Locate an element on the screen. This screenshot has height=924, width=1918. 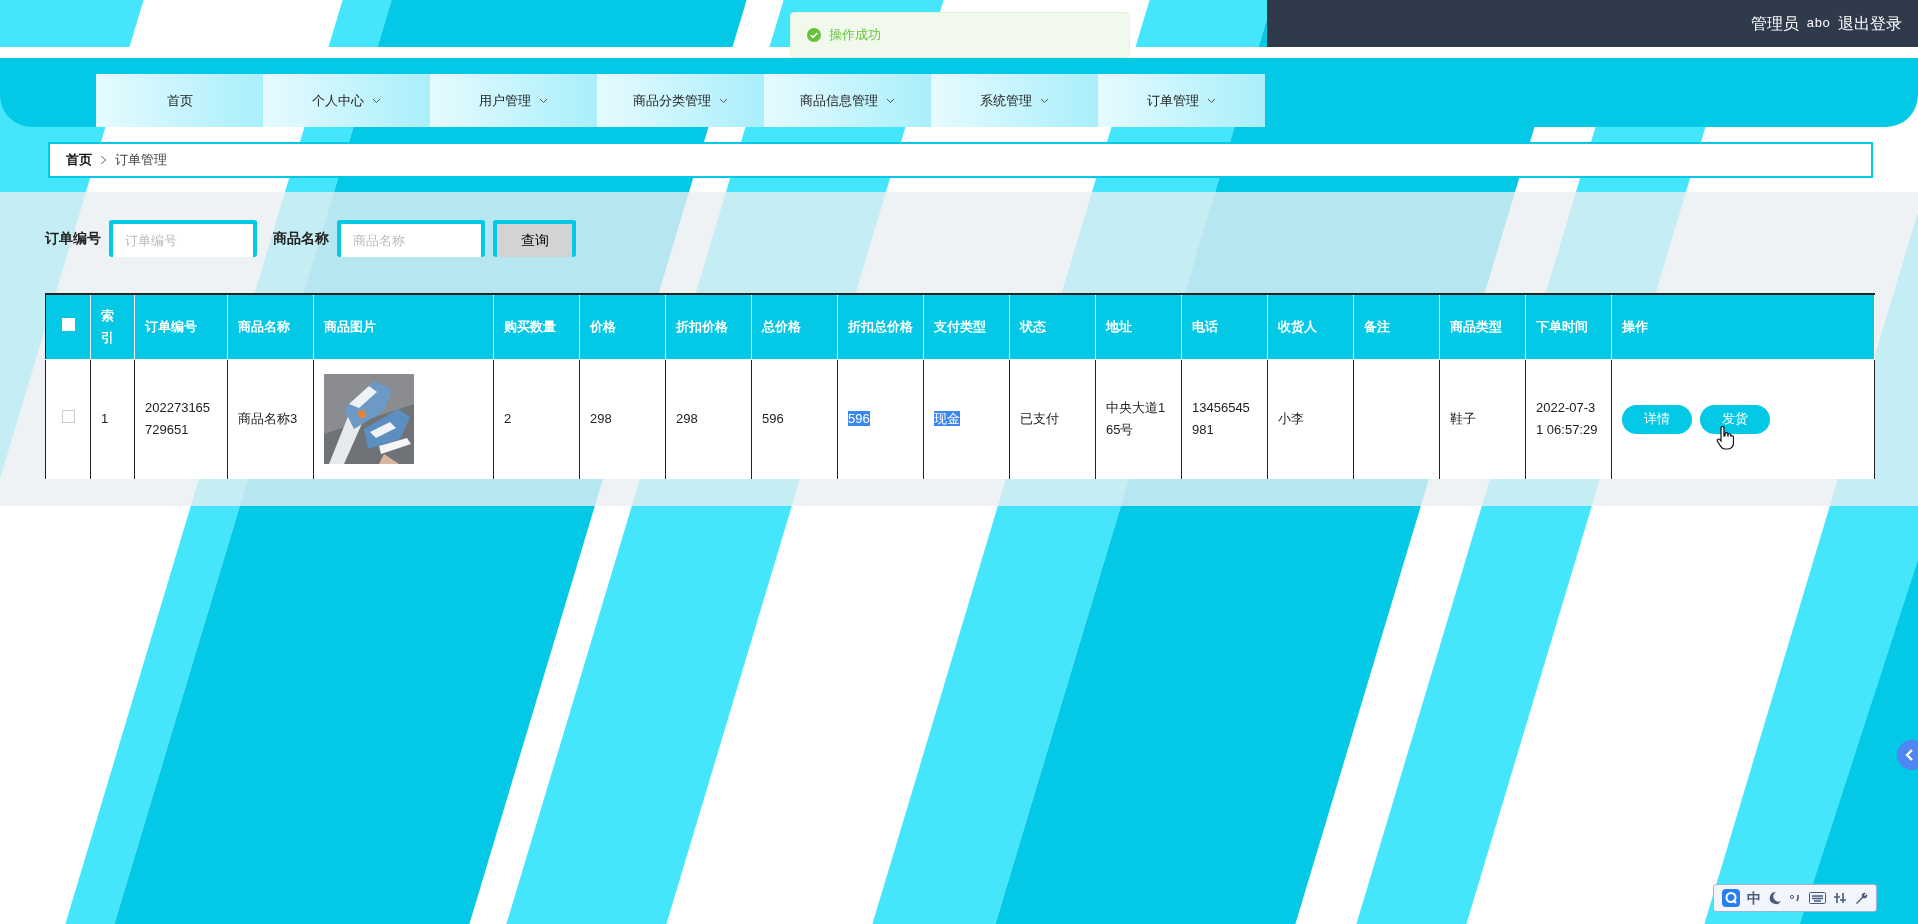
column-header: 总价格 is located at coordinates (794, 326).